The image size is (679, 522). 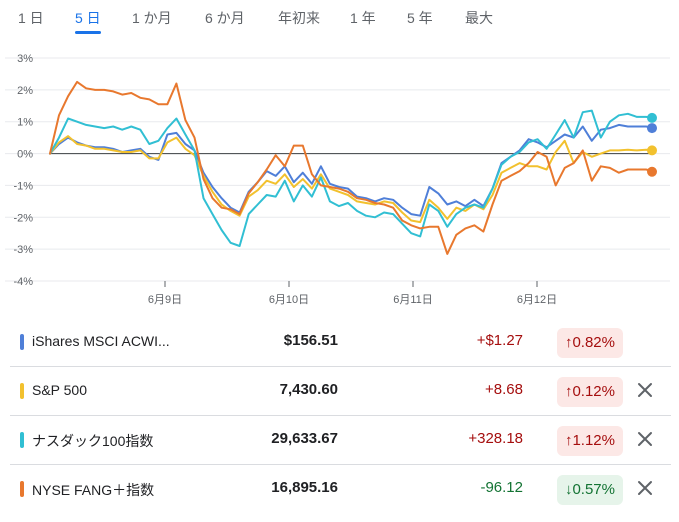 I want to click on tab-label: 年初来, so click(x=299, y=18).